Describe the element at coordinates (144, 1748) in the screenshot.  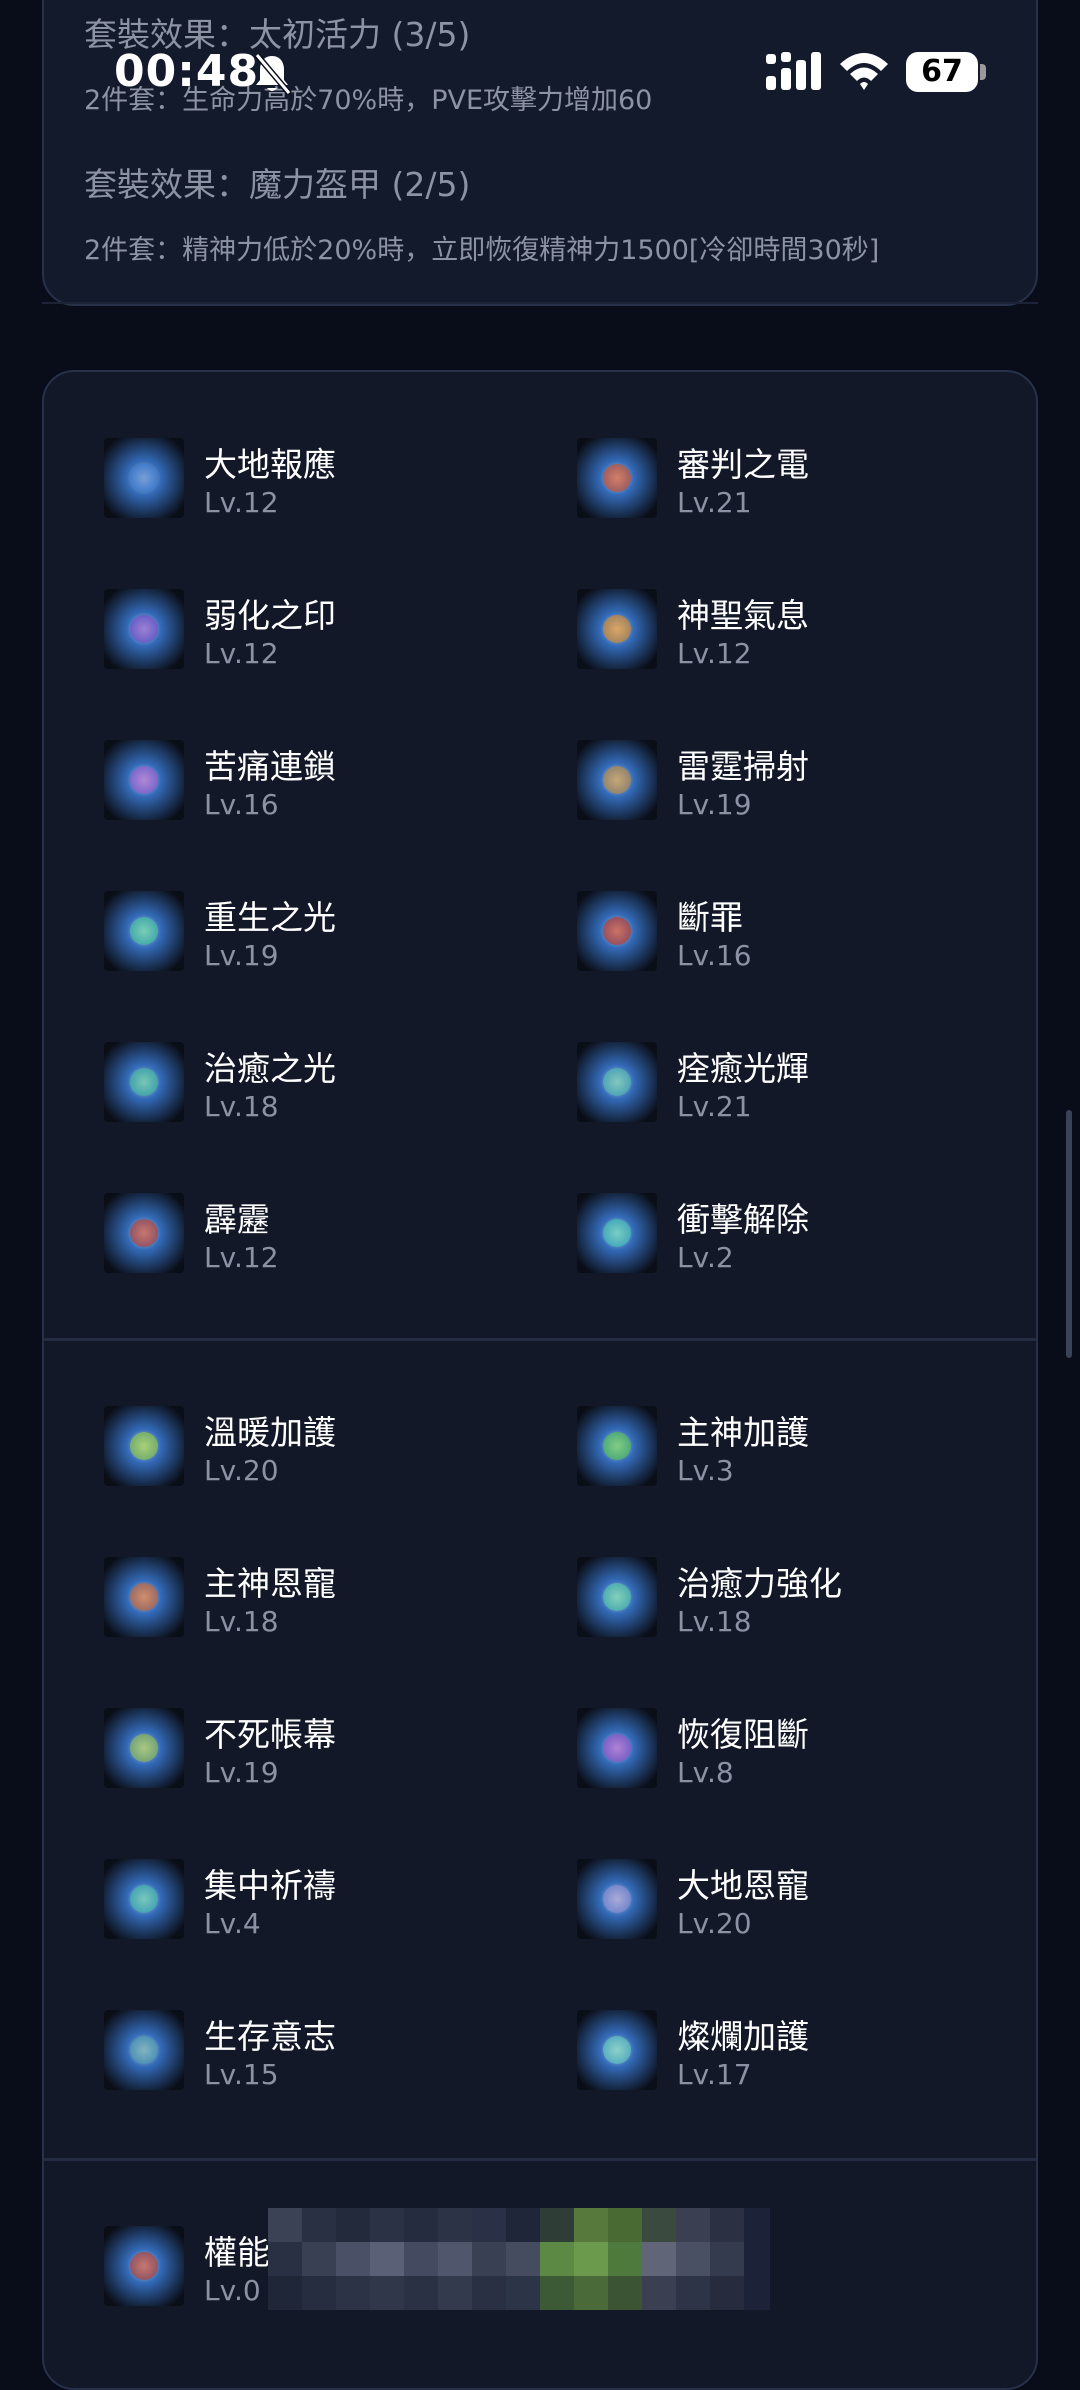
I see `undying-veil-icon` at that location.